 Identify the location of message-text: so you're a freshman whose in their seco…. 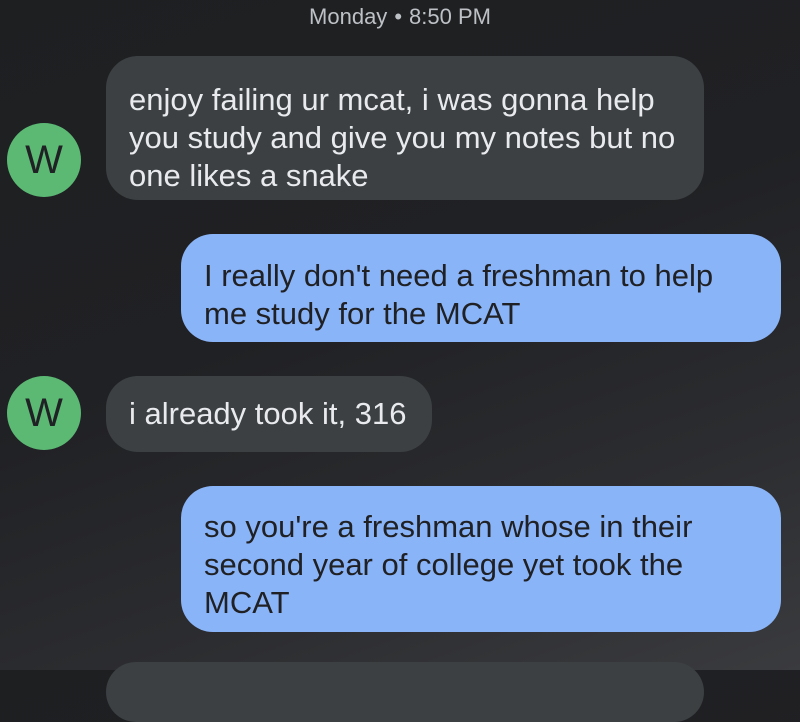
(448, 564).